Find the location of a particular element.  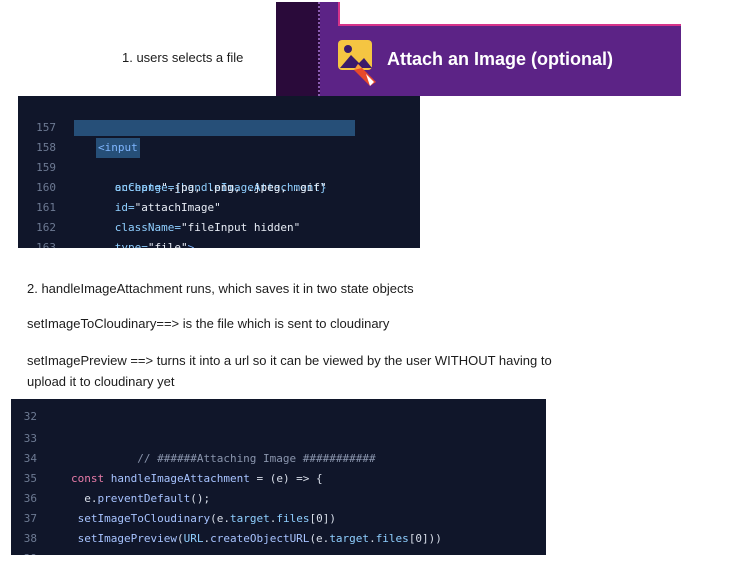

code-line: 161 className="fileInput hidden" is located at coordinates (219, 206).